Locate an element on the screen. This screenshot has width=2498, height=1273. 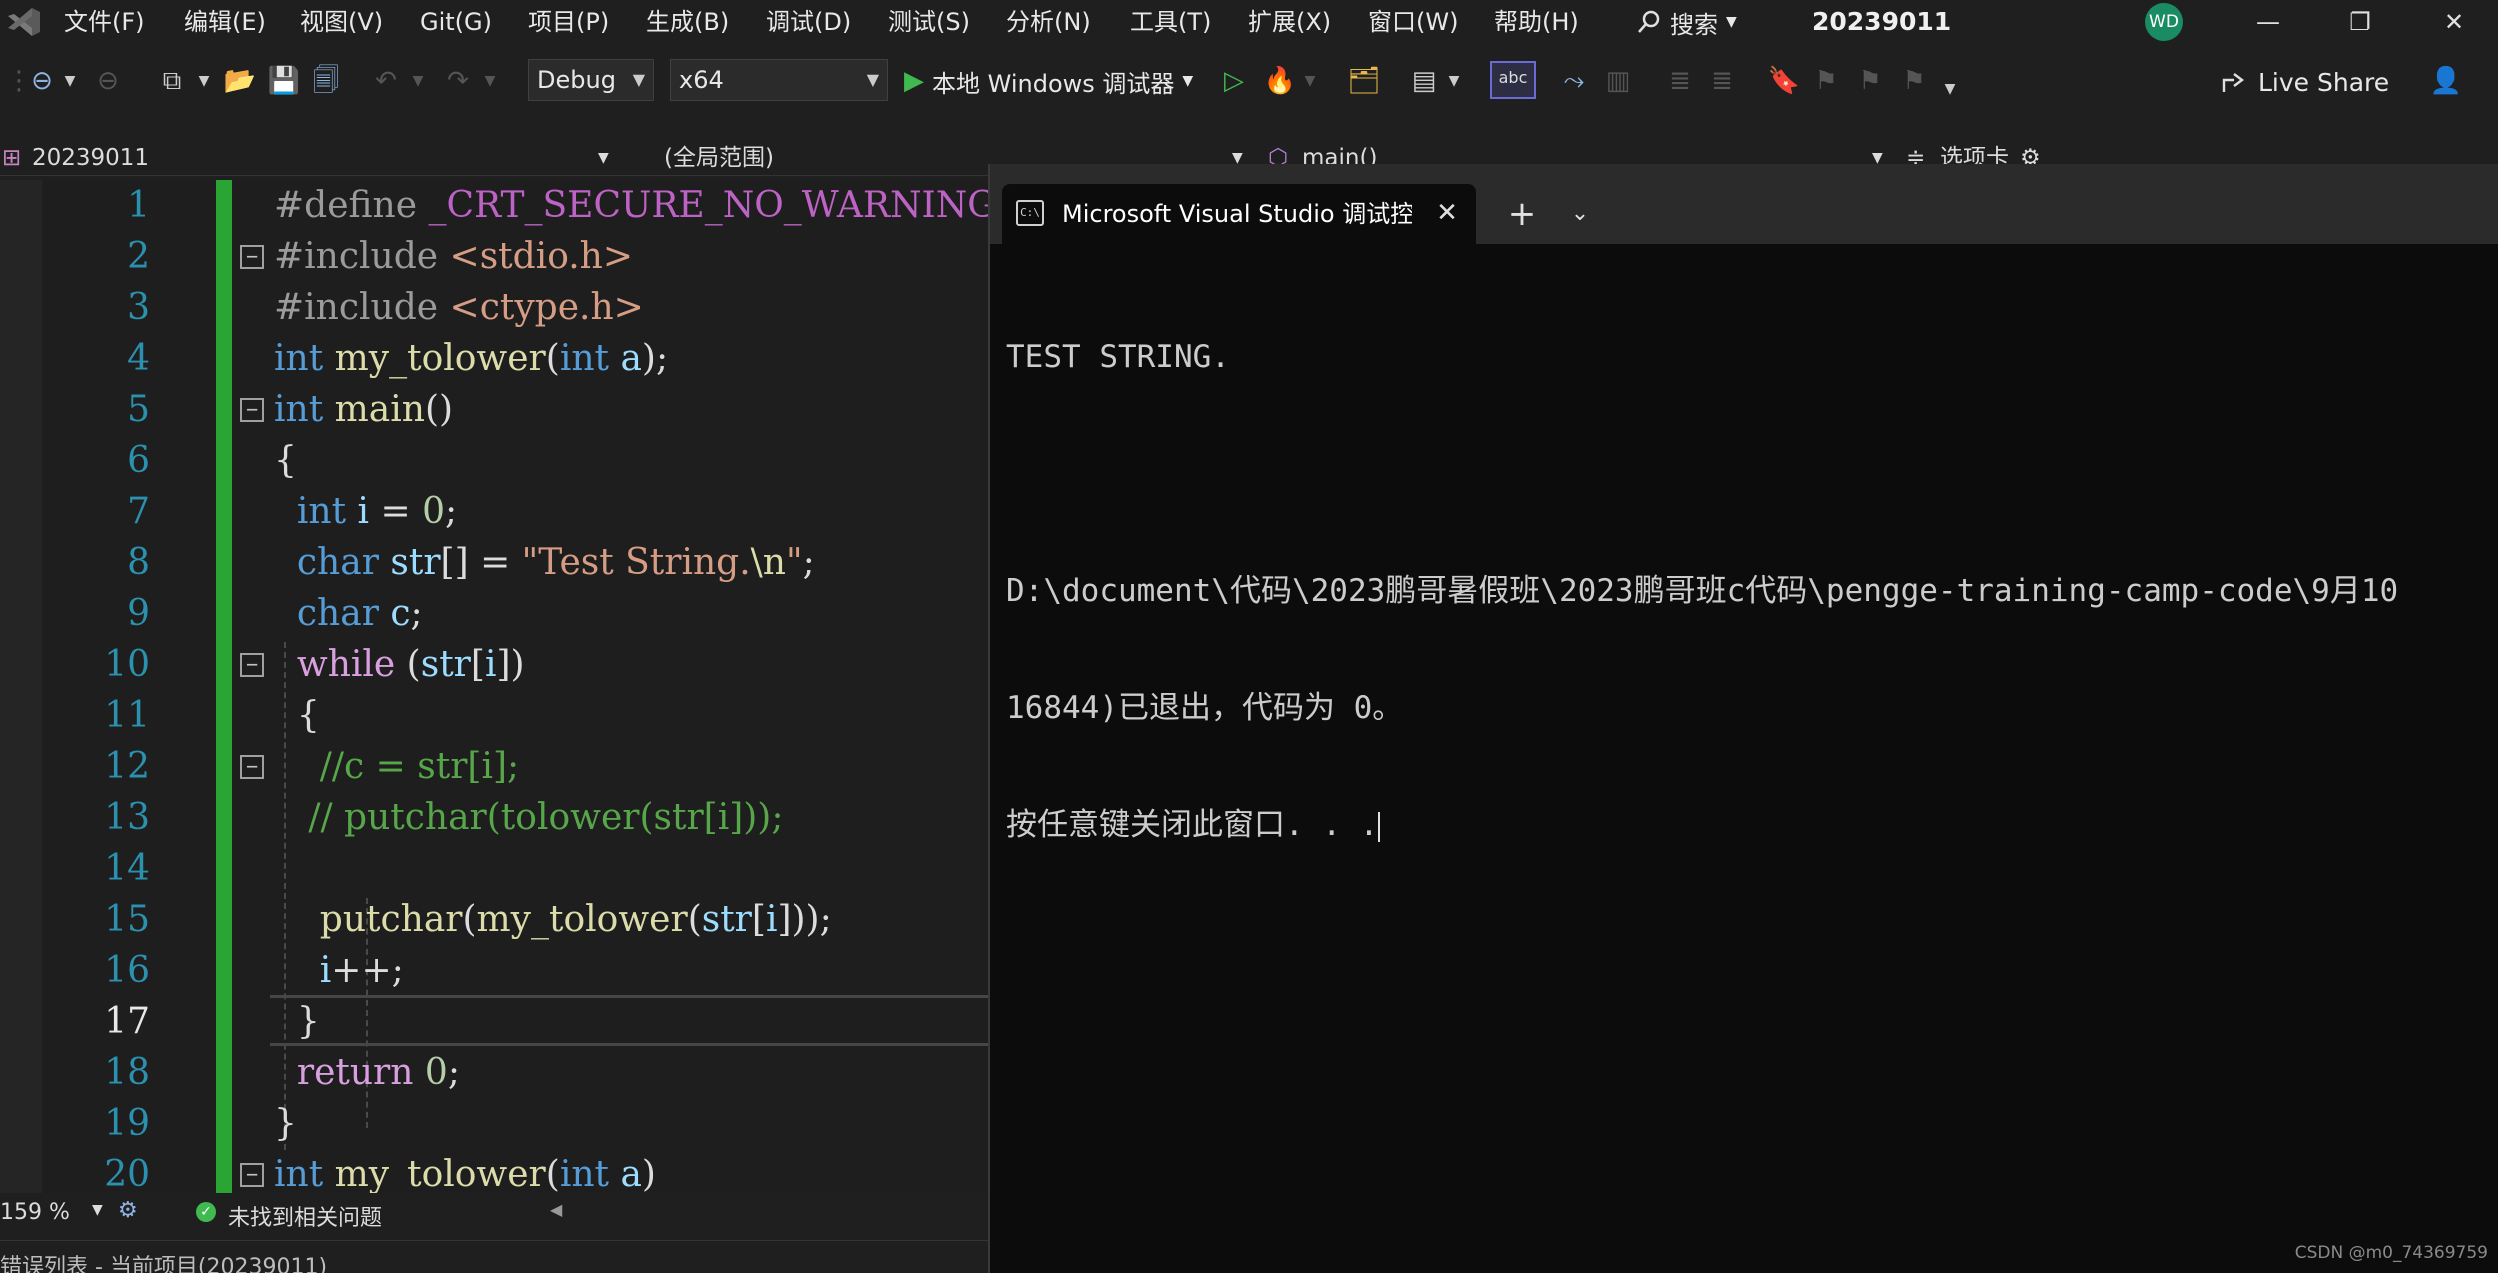
code-line: 18 return 0; is located at coordinates (495, 1072).